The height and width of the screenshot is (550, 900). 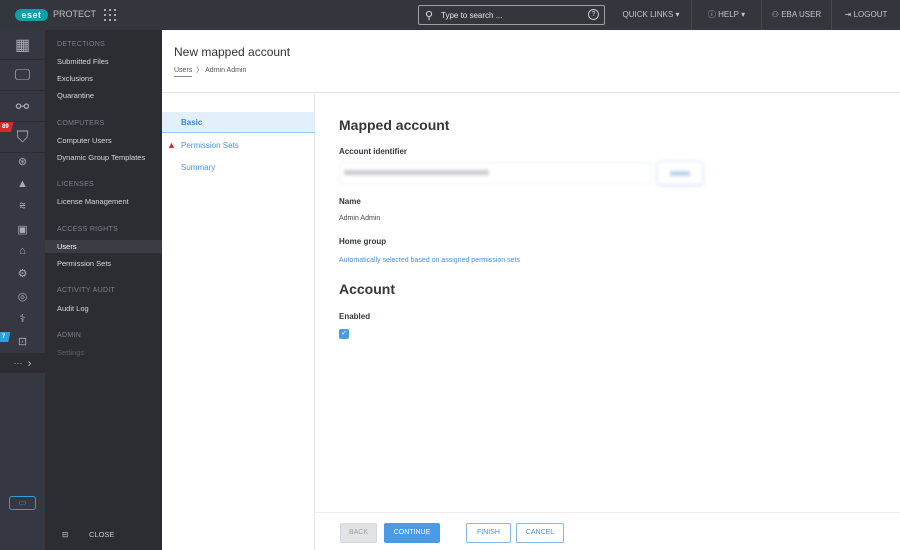 I want to click on logout-button: ⇥ LOGOUT, so click(x=865, y=15).